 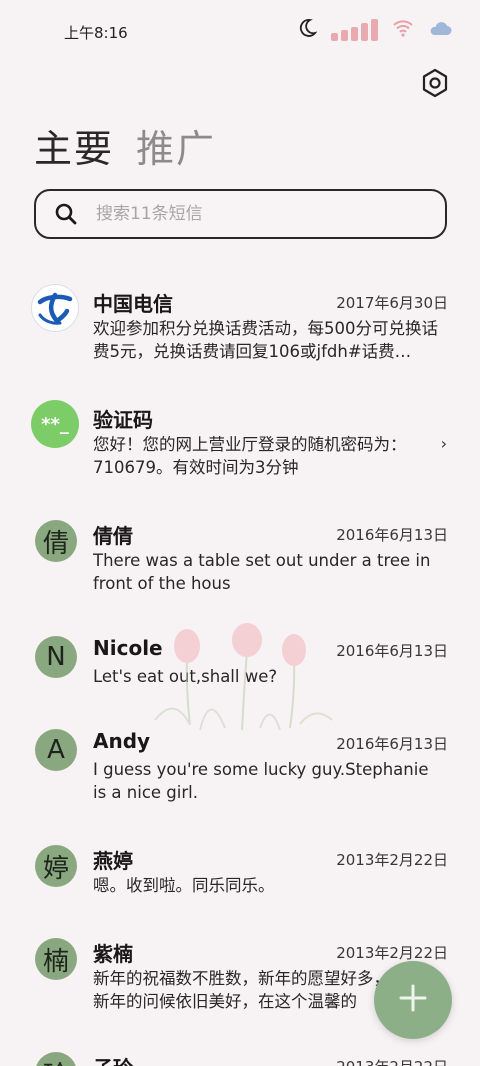 I want to click on status-icons, so click(x=374, y=30).